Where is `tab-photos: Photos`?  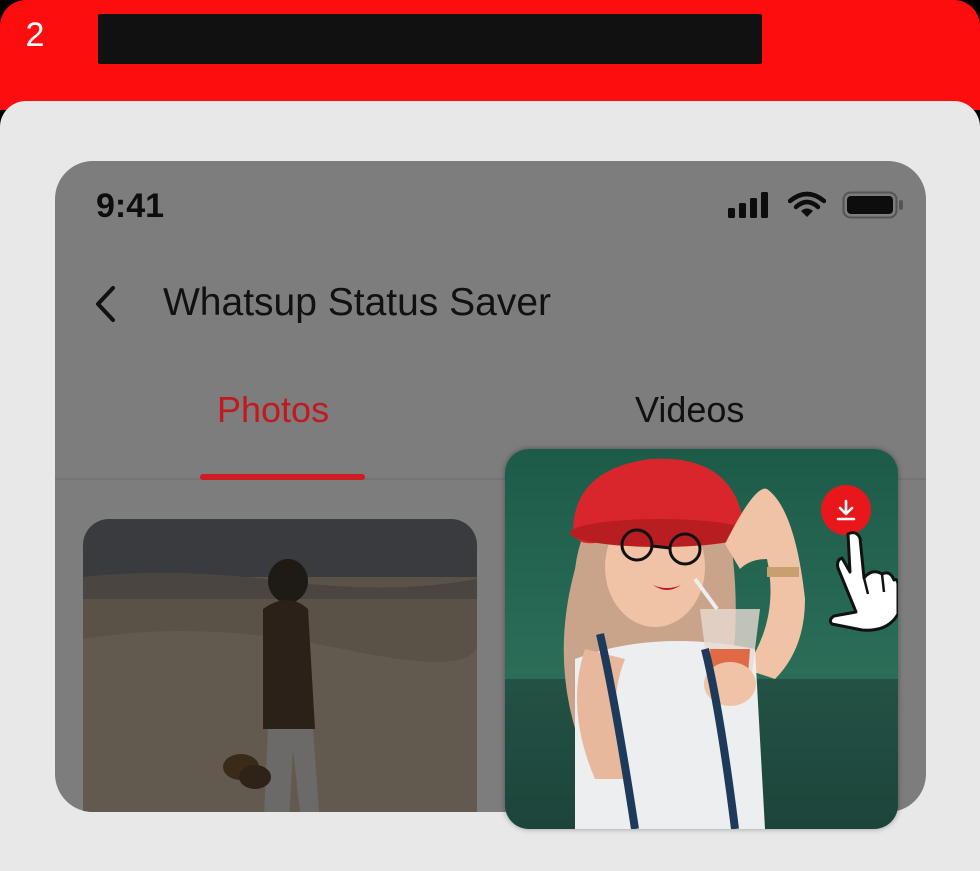 tab-photos: Photos is located at coordinates (273, 410).